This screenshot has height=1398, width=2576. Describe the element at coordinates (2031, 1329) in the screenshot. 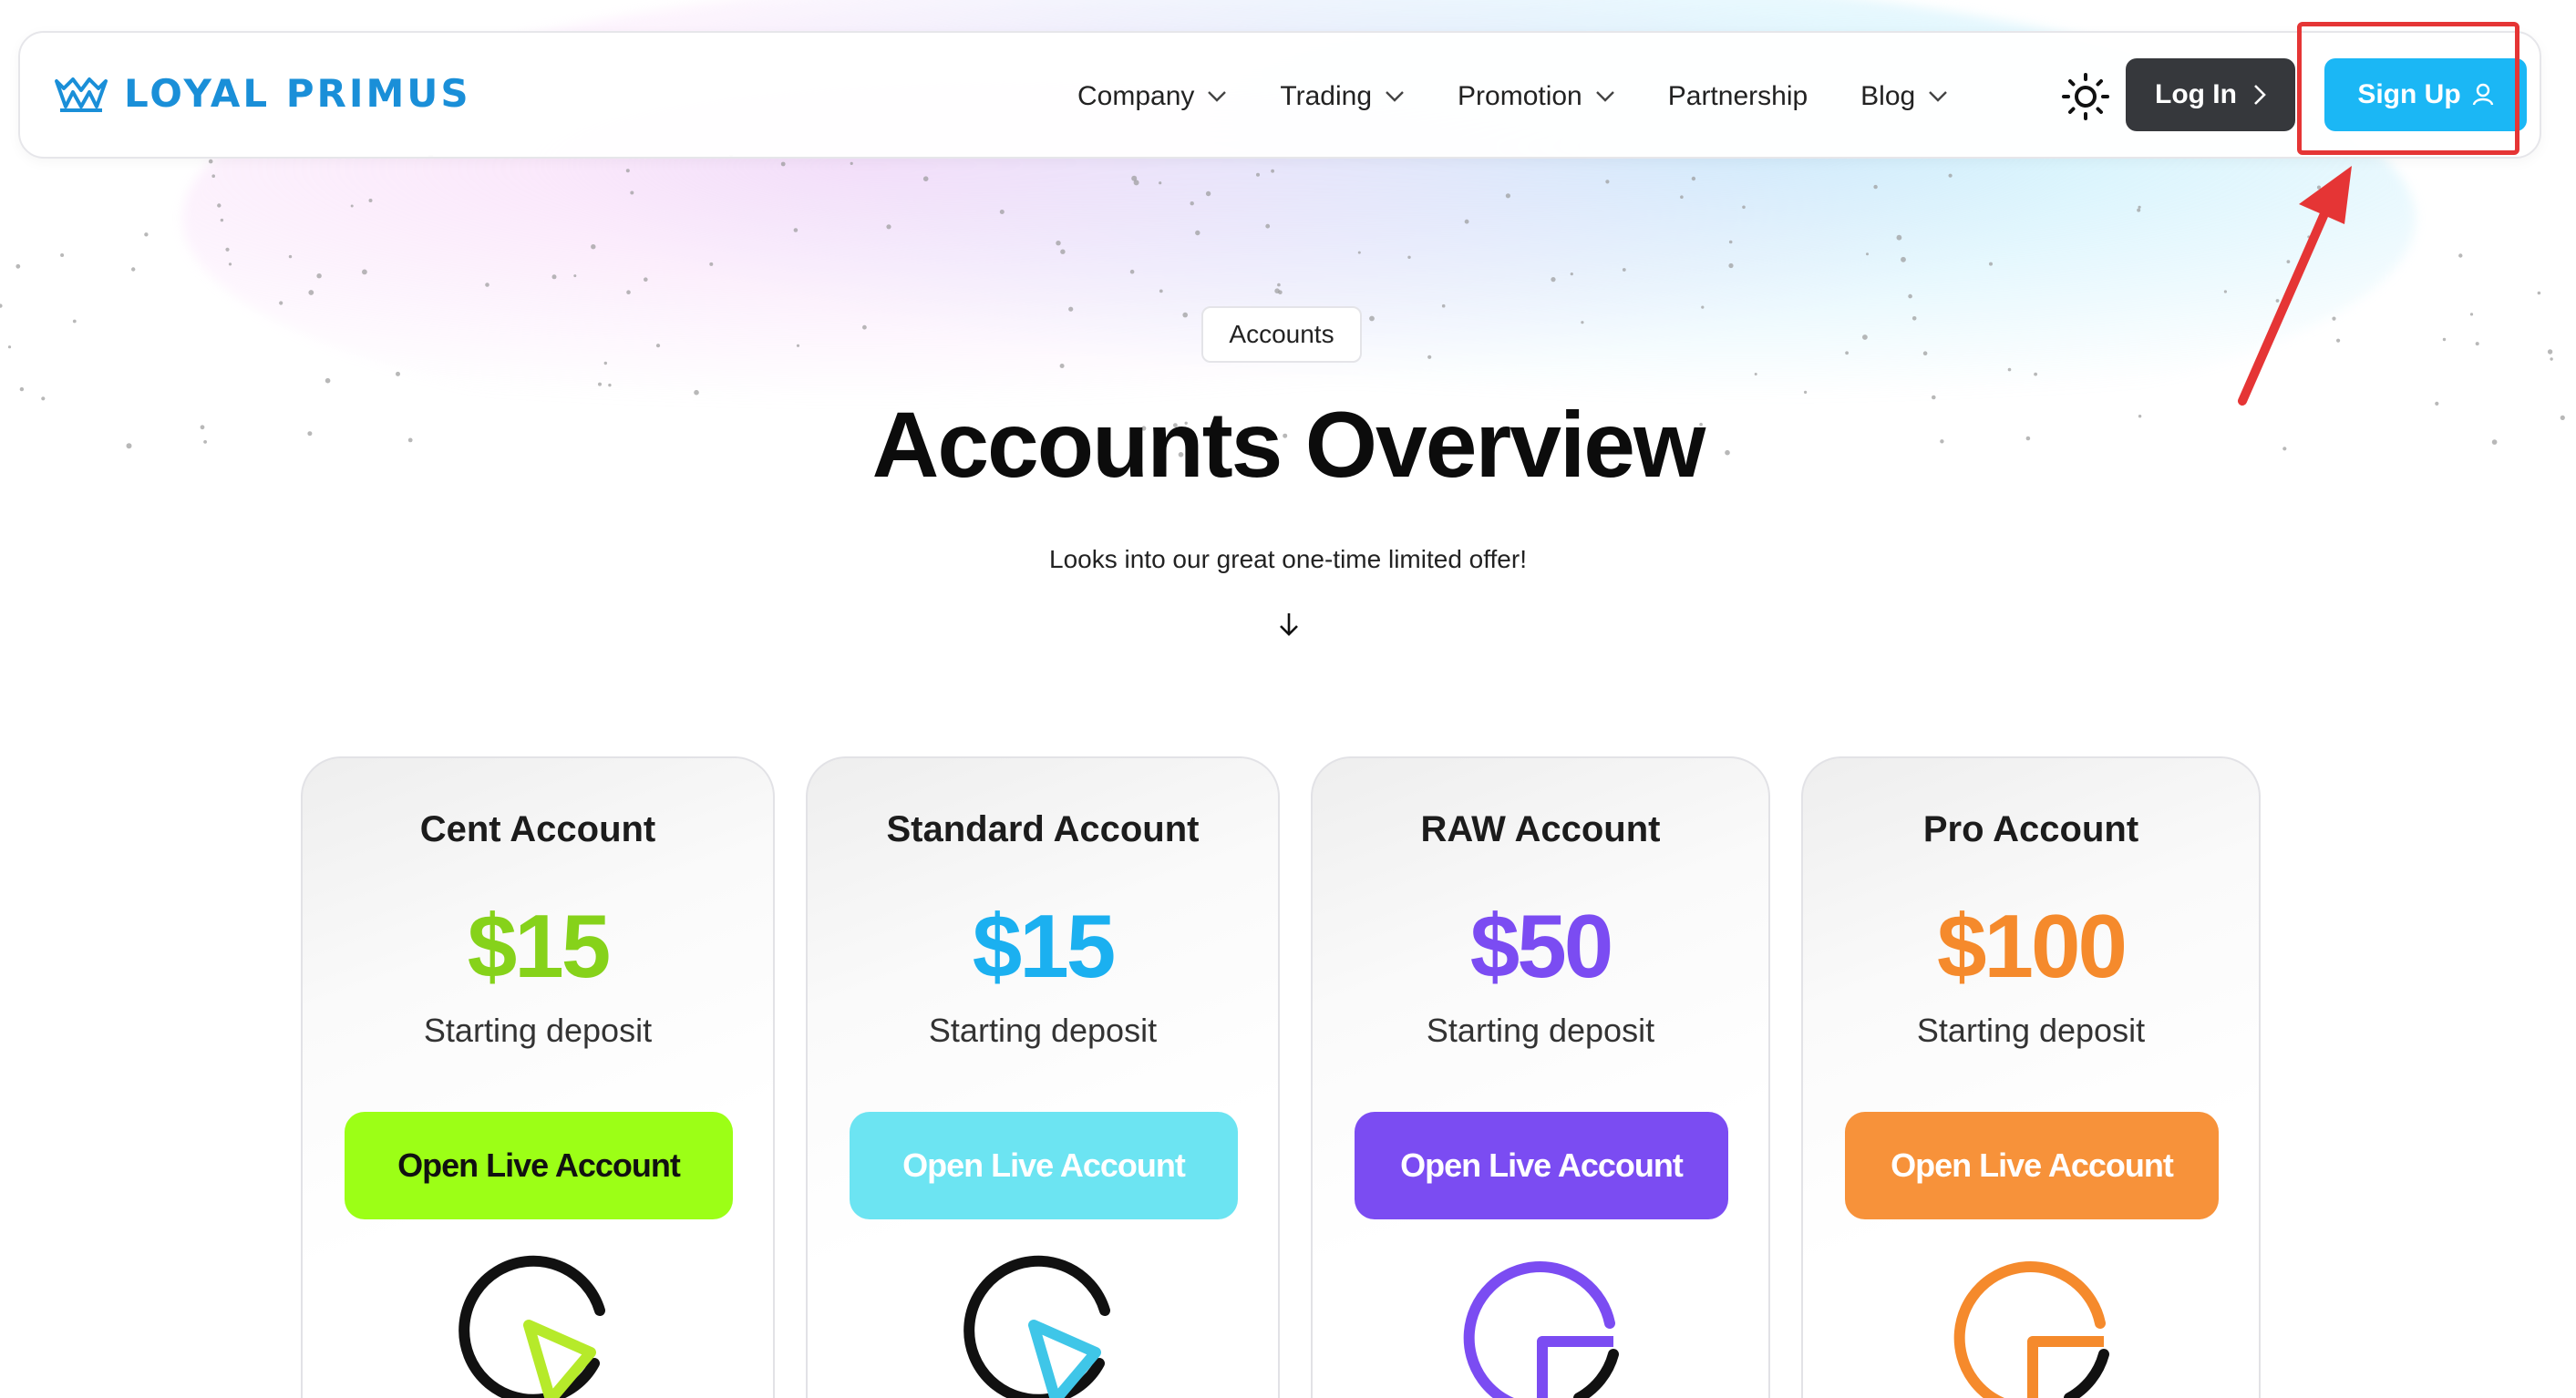

I see `pro-account-icon` at that location.